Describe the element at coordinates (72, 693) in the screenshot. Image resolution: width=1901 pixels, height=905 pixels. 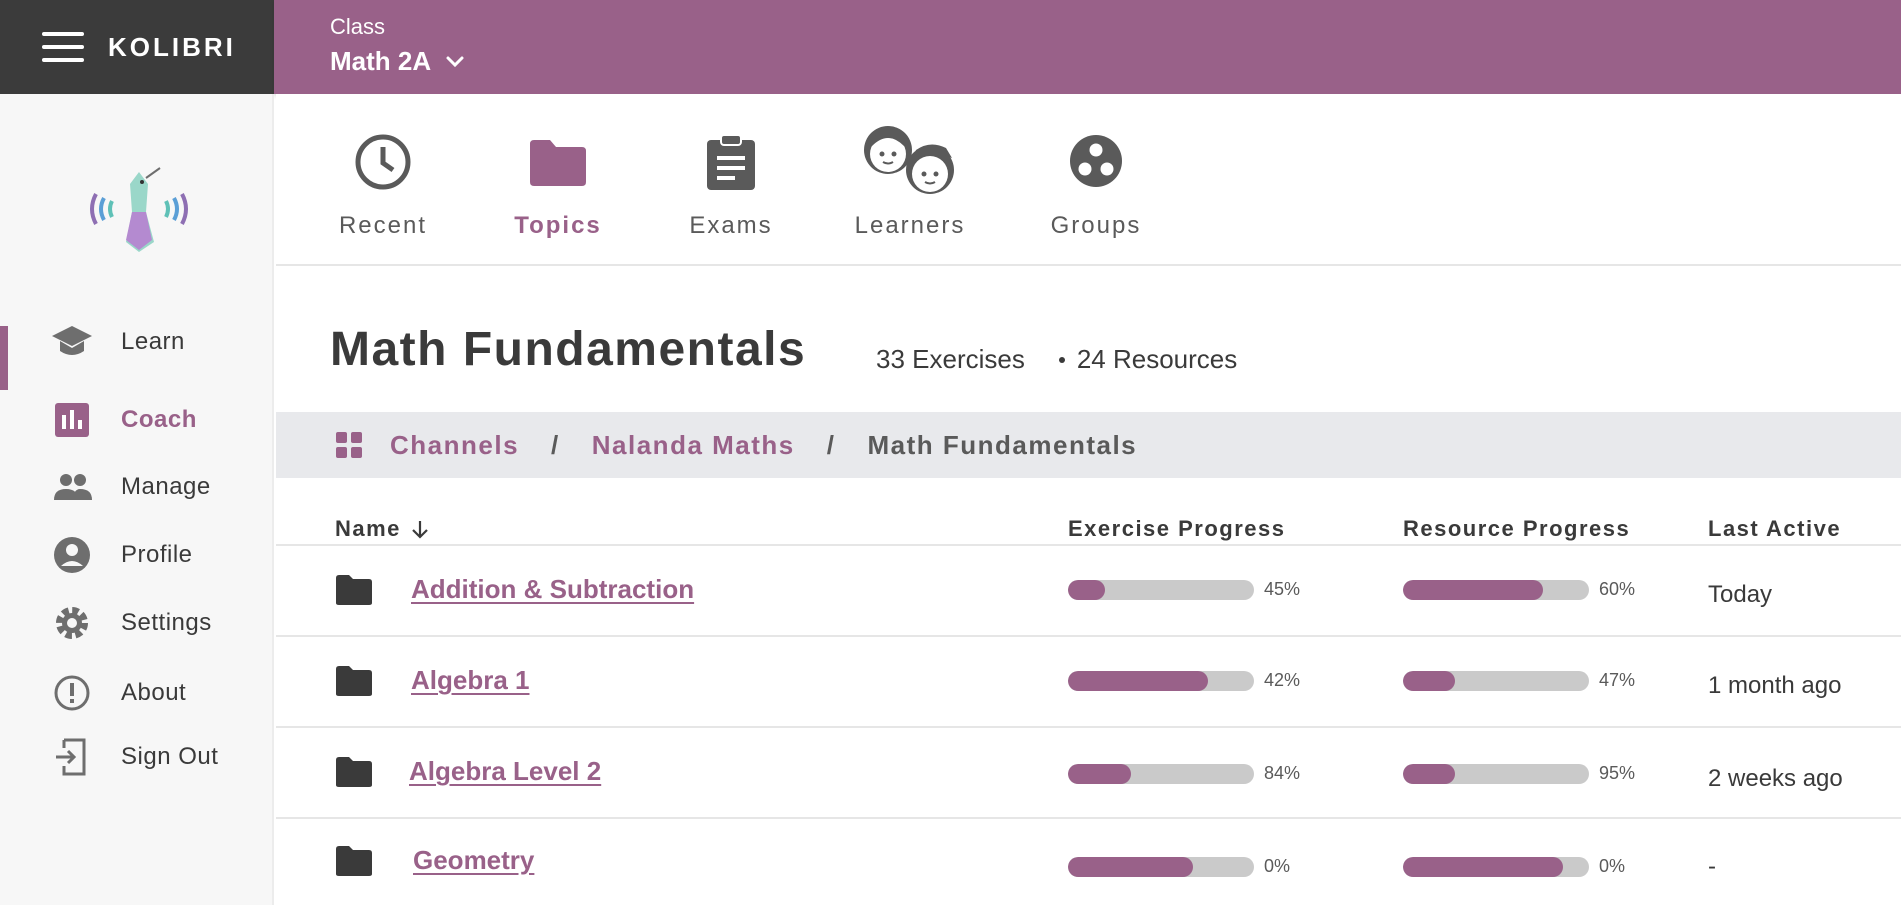
I see `exclamation-circle-icon` at that location.